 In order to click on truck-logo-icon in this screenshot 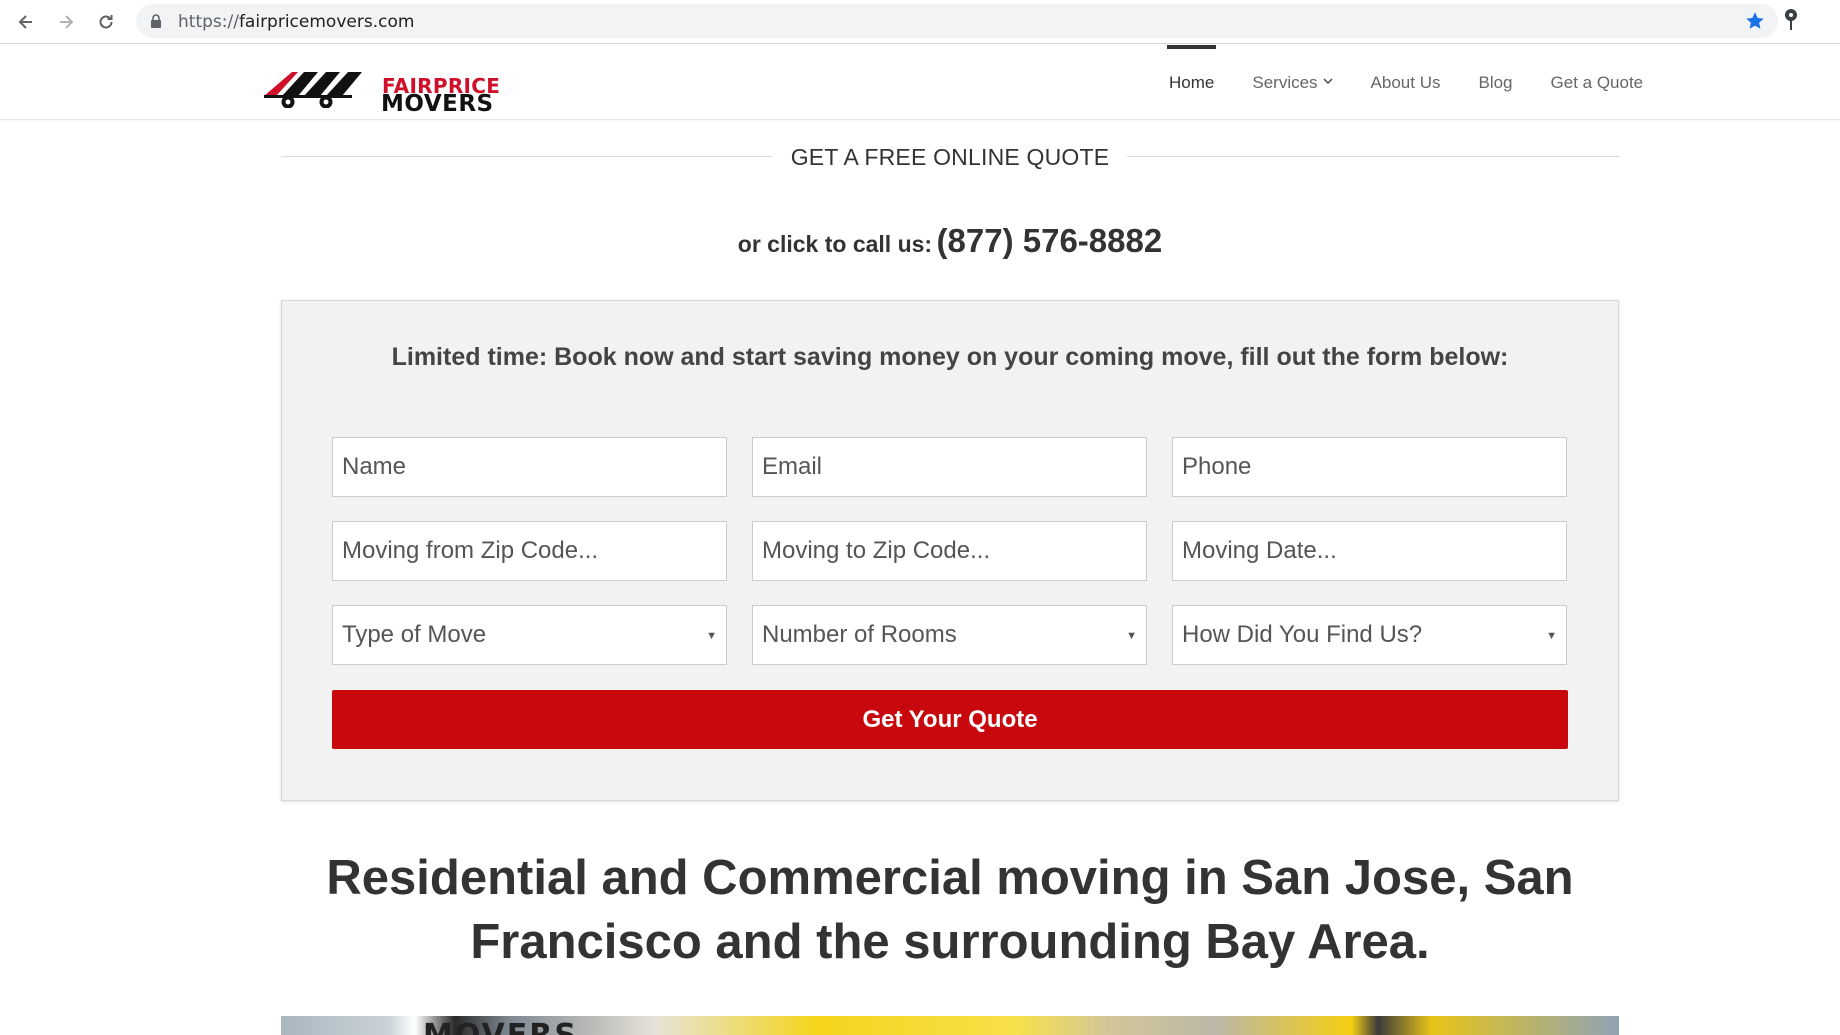, I will do `click(313, 90)`.